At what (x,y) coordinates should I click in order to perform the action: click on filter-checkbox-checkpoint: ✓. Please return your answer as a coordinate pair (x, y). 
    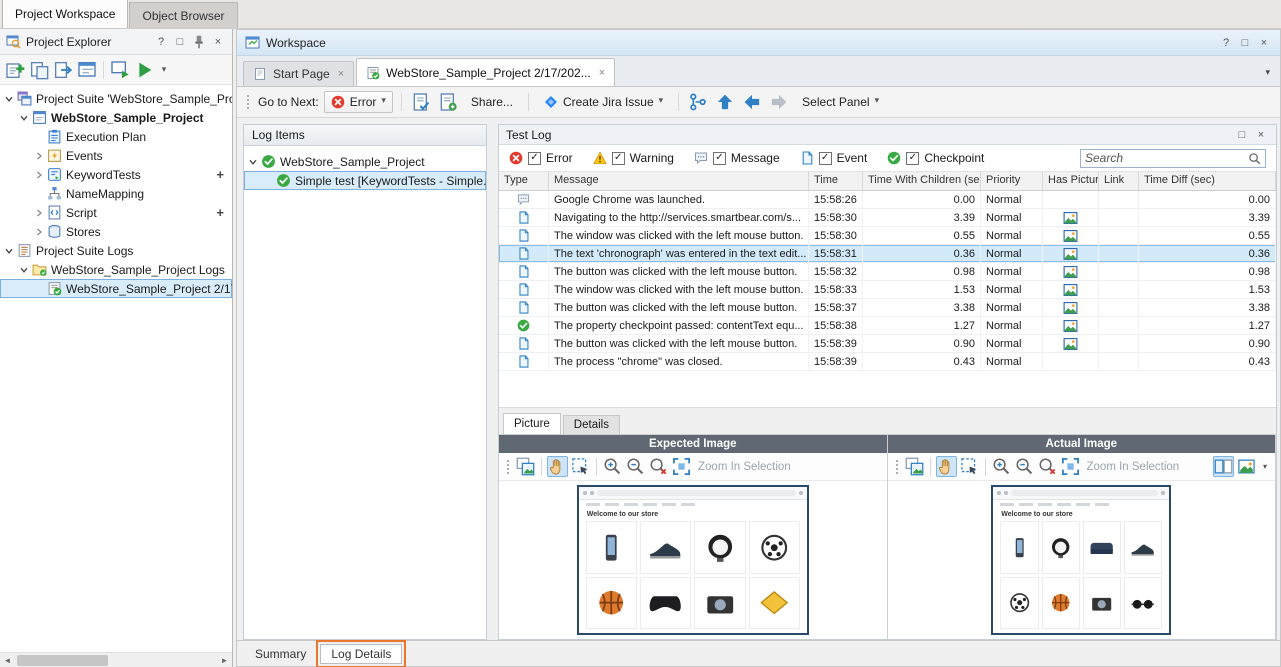
    Looking at the image, I should click on (913, 158).